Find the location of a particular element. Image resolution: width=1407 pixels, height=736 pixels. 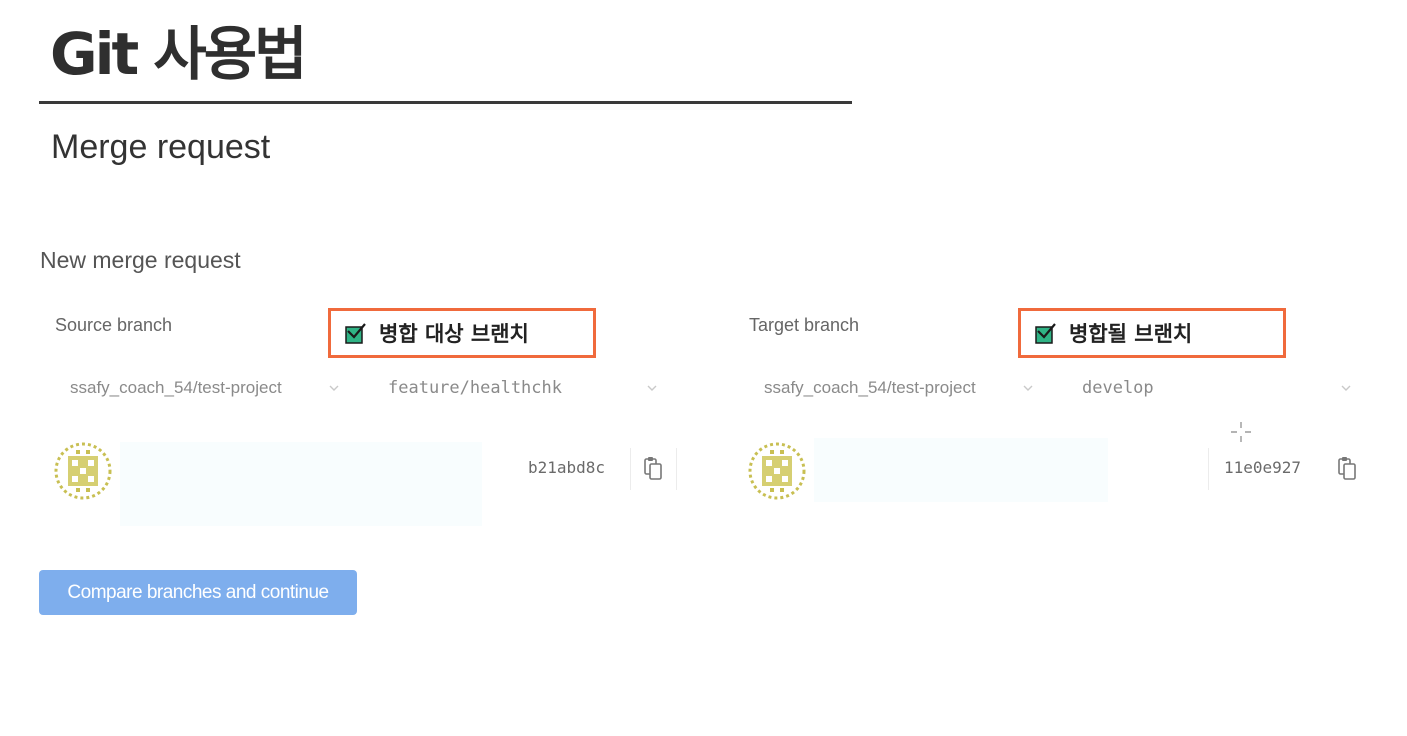

target-branch-label: Target branch is located at coordinates (804, 325).